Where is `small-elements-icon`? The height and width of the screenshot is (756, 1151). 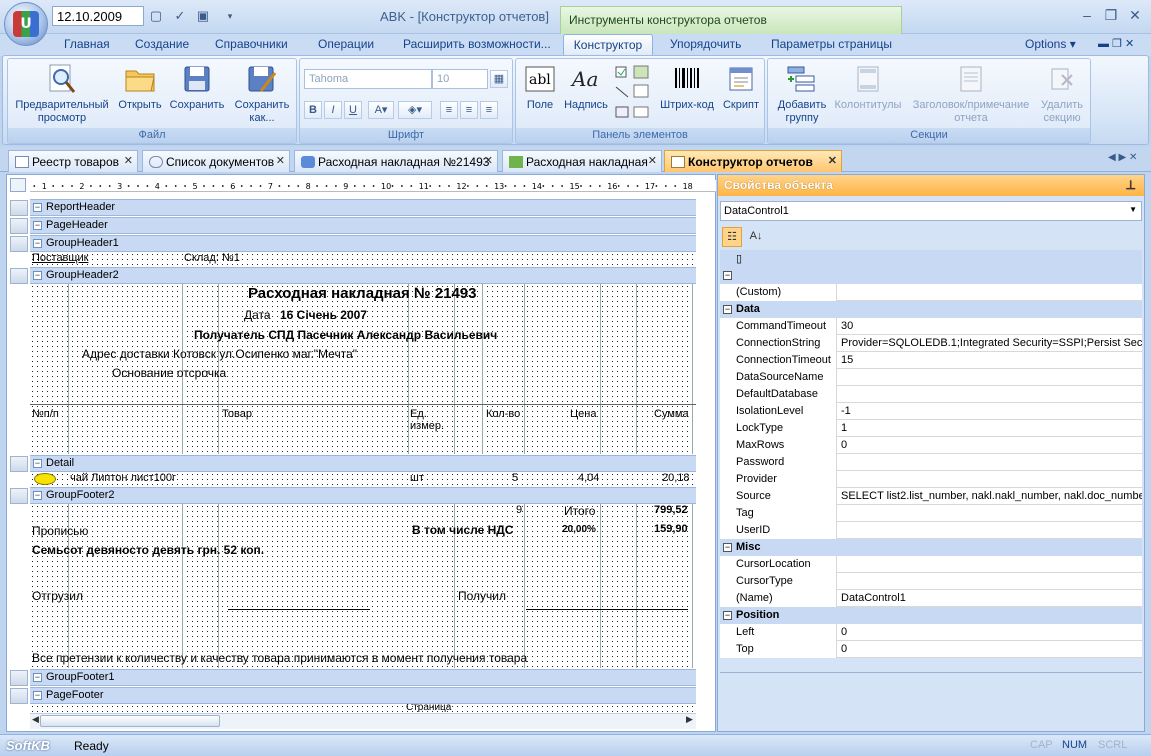 small-elements-icon is located at coordinates (633, 93).